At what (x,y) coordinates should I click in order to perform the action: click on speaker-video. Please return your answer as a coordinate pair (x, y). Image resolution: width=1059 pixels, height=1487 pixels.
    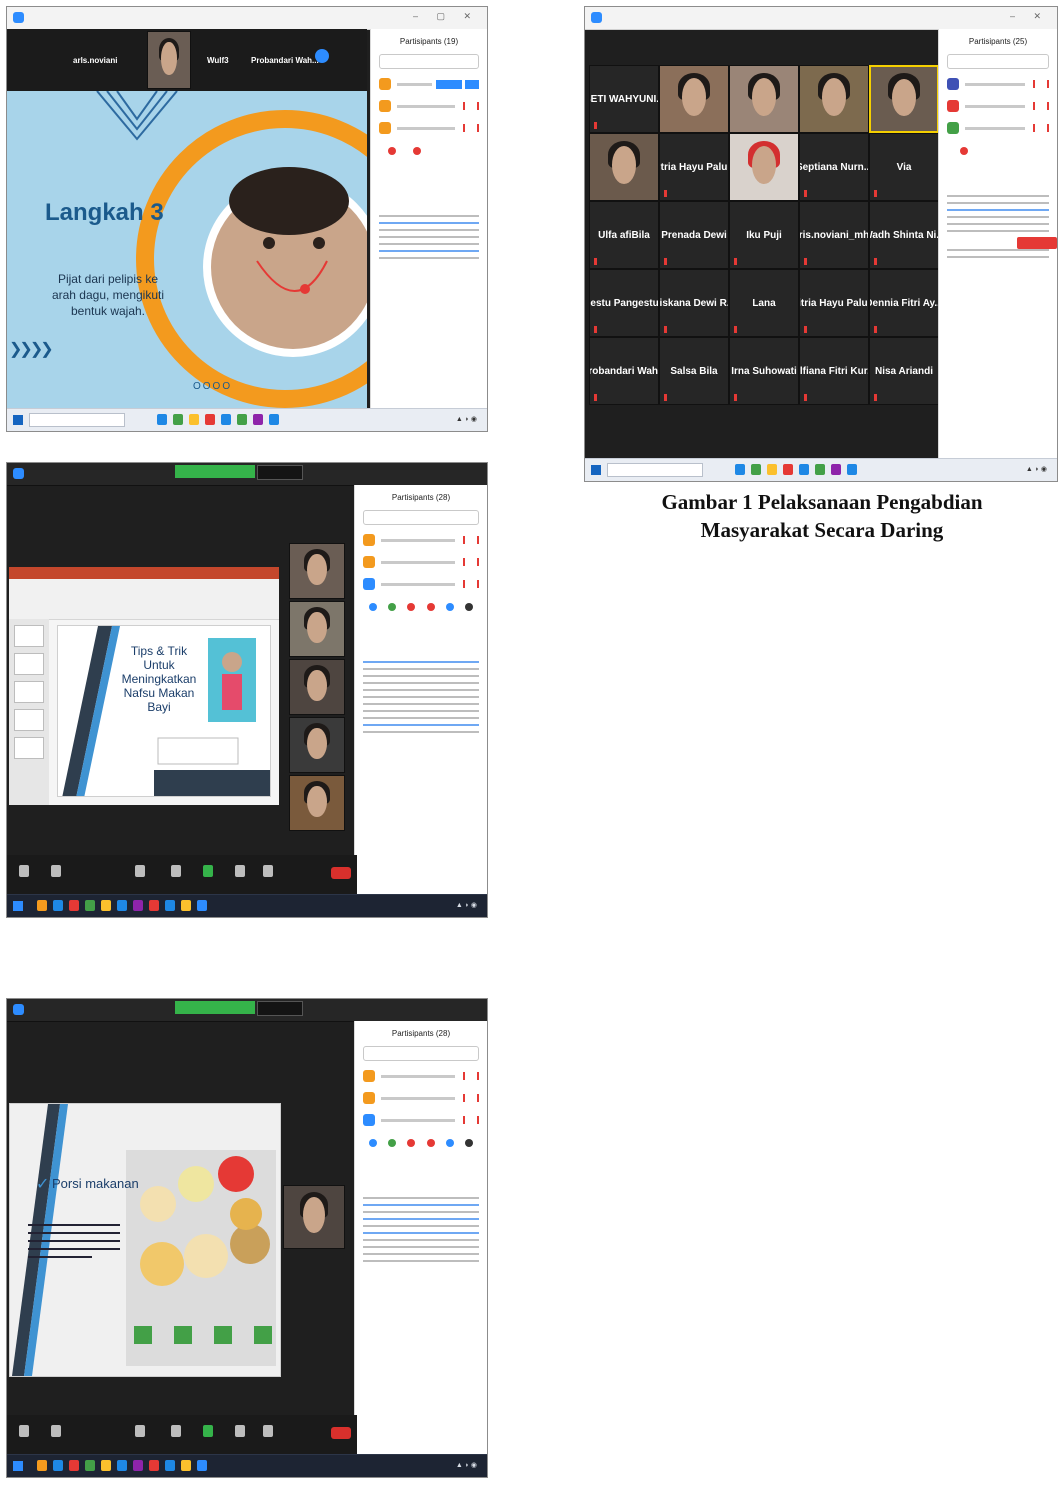
    Looking at the image, I should click on (169, 60).